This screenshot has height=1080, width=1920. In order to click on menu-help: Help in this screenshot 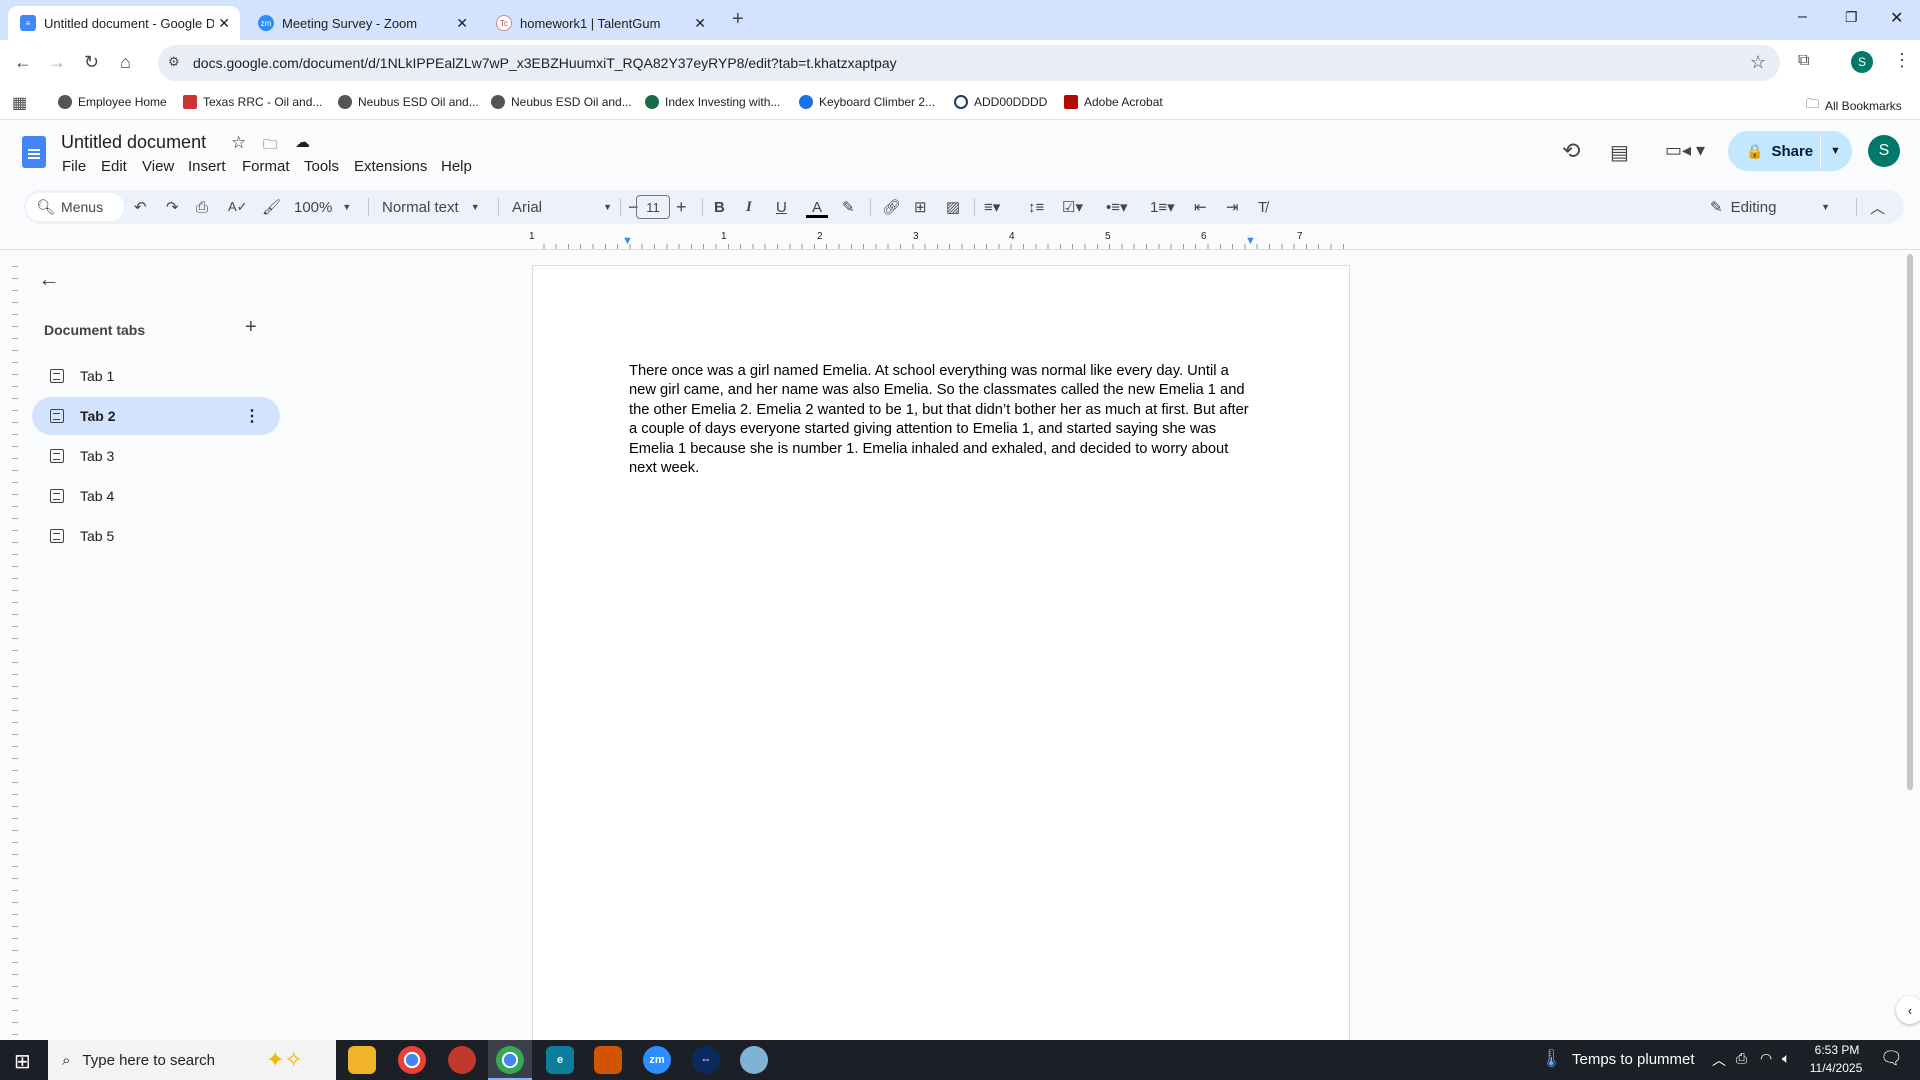, I will do `click(456, 166)`.